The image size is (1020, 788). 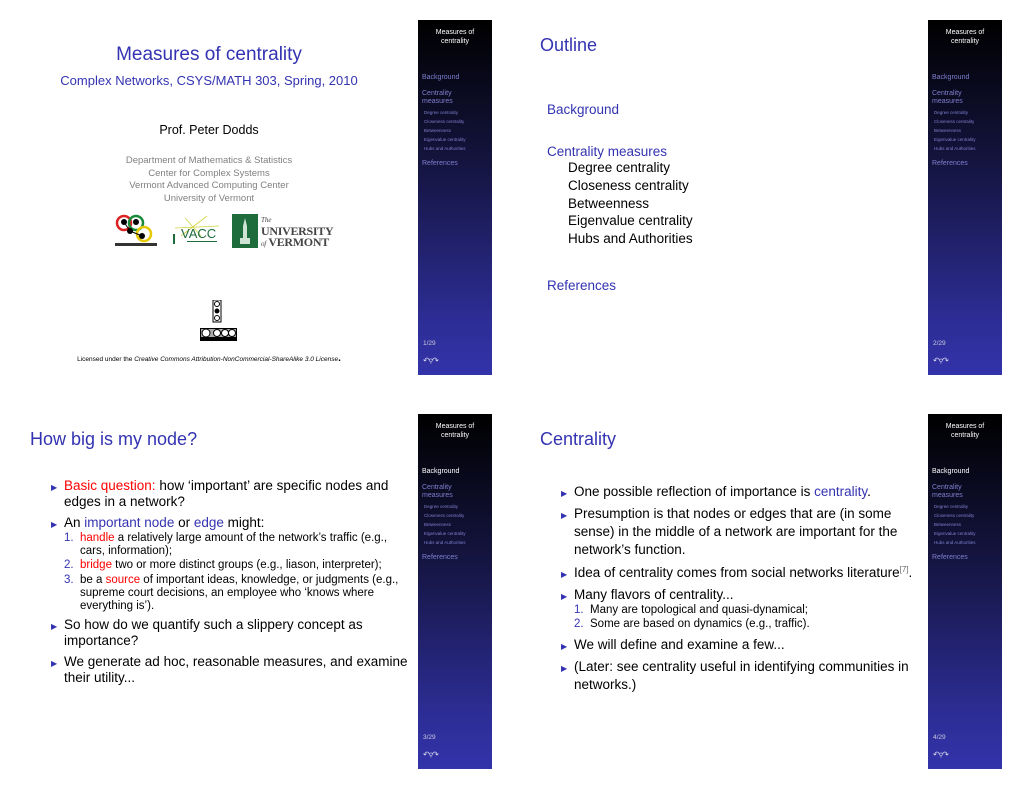 I want to click on page-number: 2/29, so click(x=939, y=343).